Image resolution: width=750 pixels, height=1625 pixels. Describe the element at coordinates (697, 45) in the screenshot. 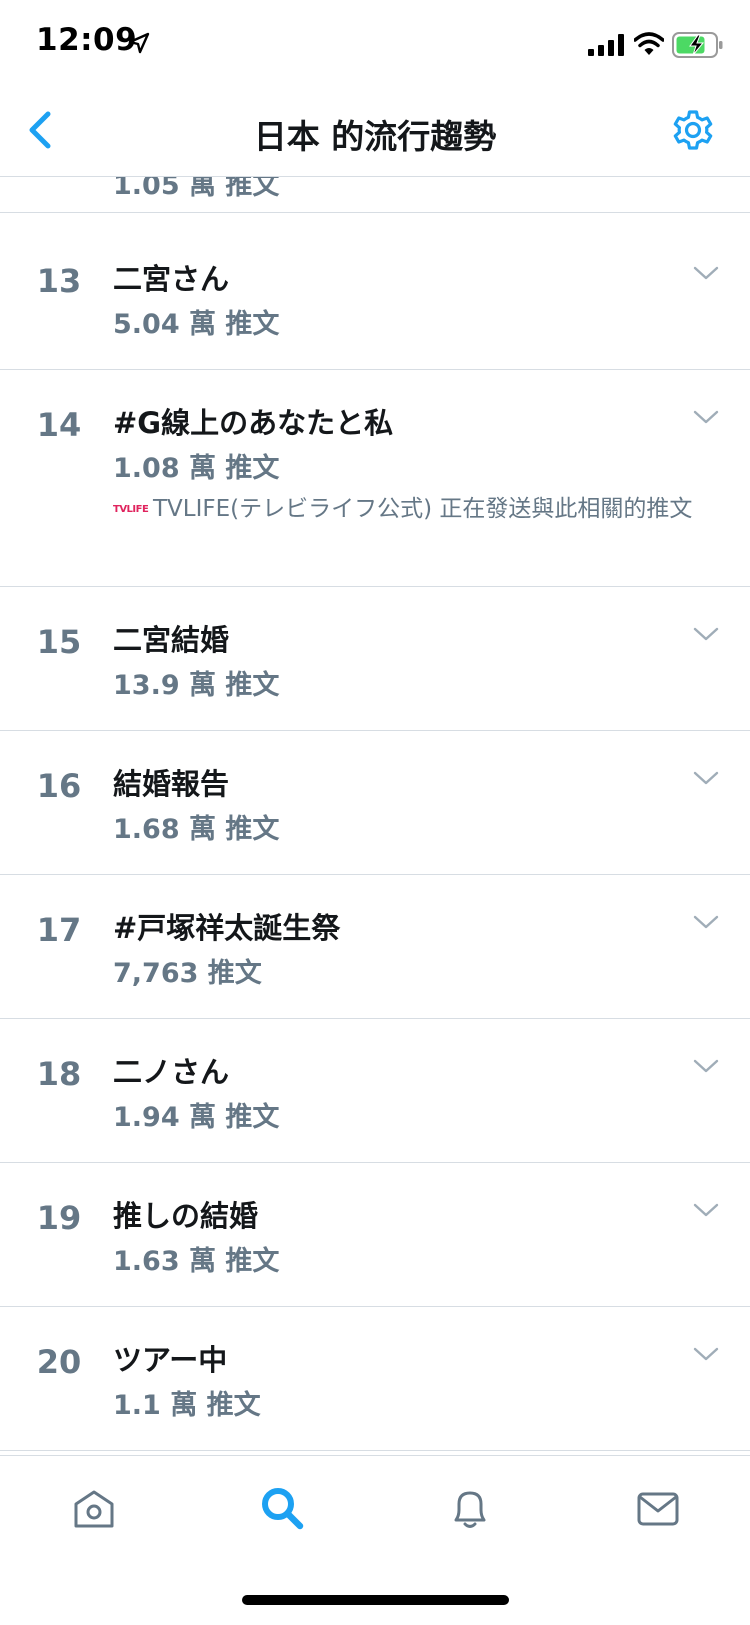

I see `battery-charging-icon` at that location.